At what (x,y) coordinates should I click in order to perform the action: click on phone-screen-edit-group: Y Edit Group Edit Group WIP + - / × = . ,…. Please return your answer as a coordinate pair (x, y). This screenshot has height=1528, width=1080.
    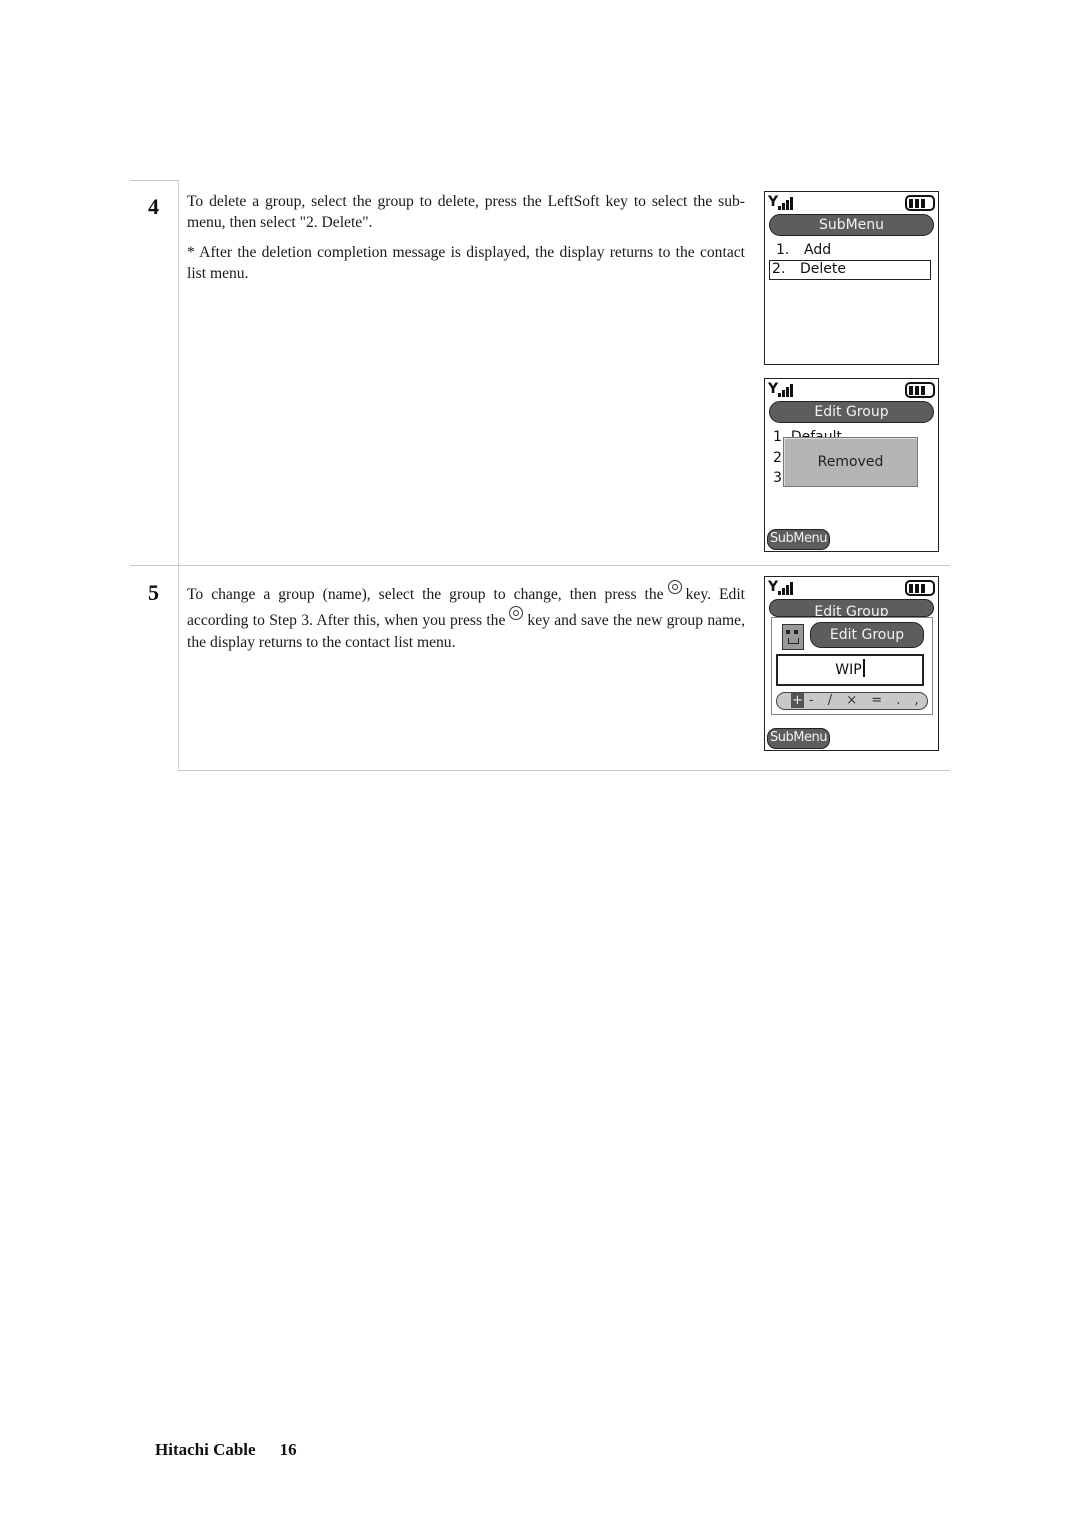
    Looking at the image, I should click on (851, 663).